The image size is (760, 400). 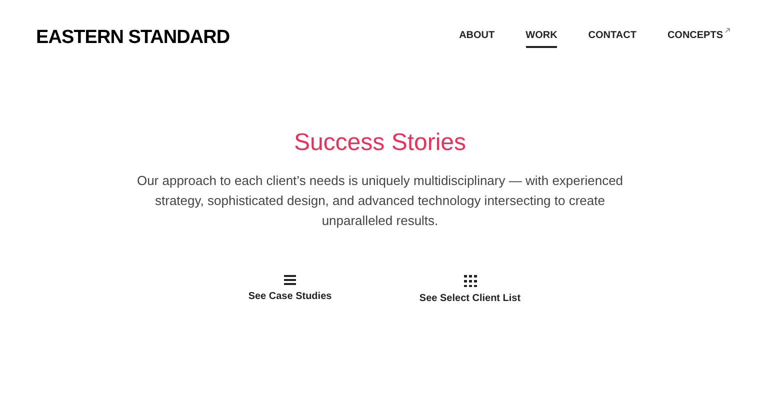 What do you see at coordinates (380, 143) in the screenshot?
I see `page-title: Success Stories` at bounding box center [380, 143].